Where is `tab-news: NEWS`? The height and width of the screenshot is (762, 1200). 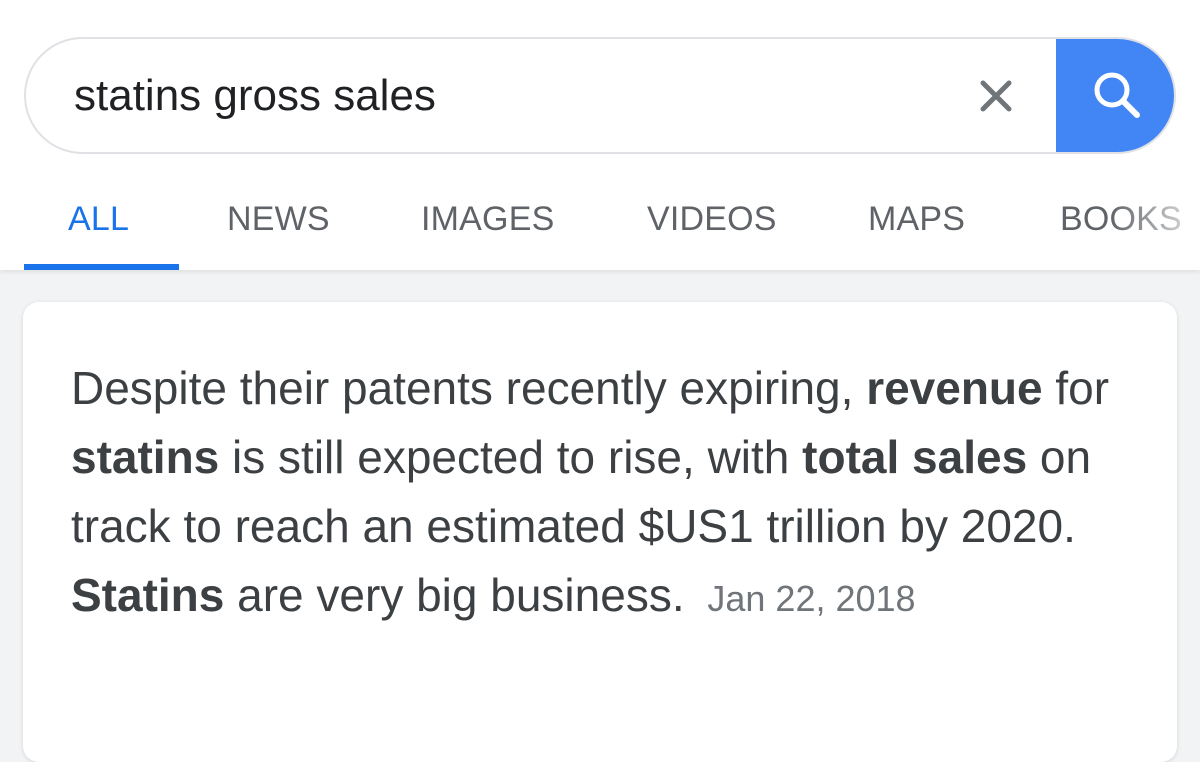
tab-news: NEWS is located at coordinates (278, 219).